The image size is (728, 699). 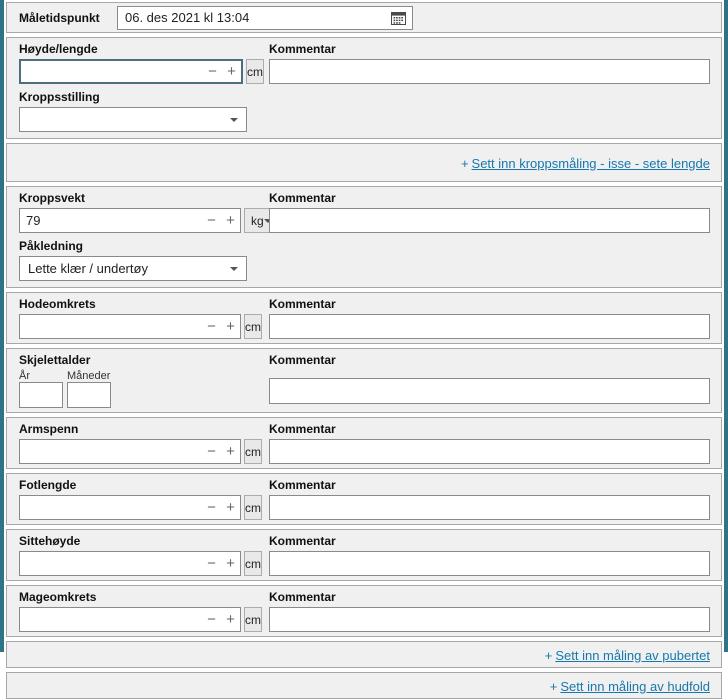 What do you see at coordinates (111, 451) in the screenshot?
I see `armspenn-input` at bounding box center [111, 451].